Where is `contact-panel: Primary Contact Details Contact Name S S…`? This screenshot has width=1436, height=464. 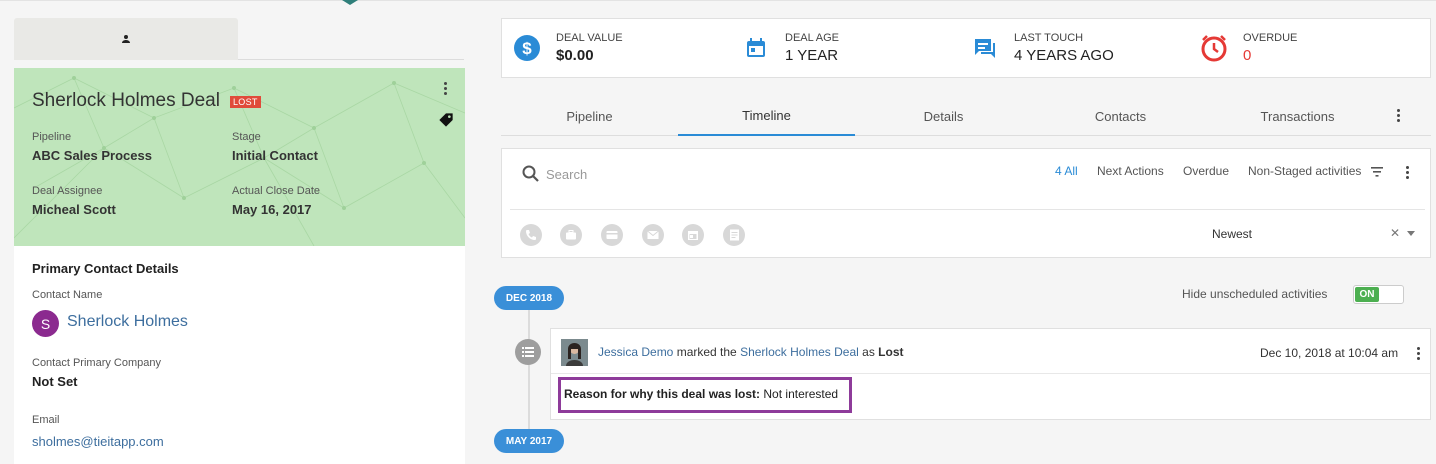 contact-panel: Primary Contact Details Contact Name S S… is located at coordinates (239, 355).